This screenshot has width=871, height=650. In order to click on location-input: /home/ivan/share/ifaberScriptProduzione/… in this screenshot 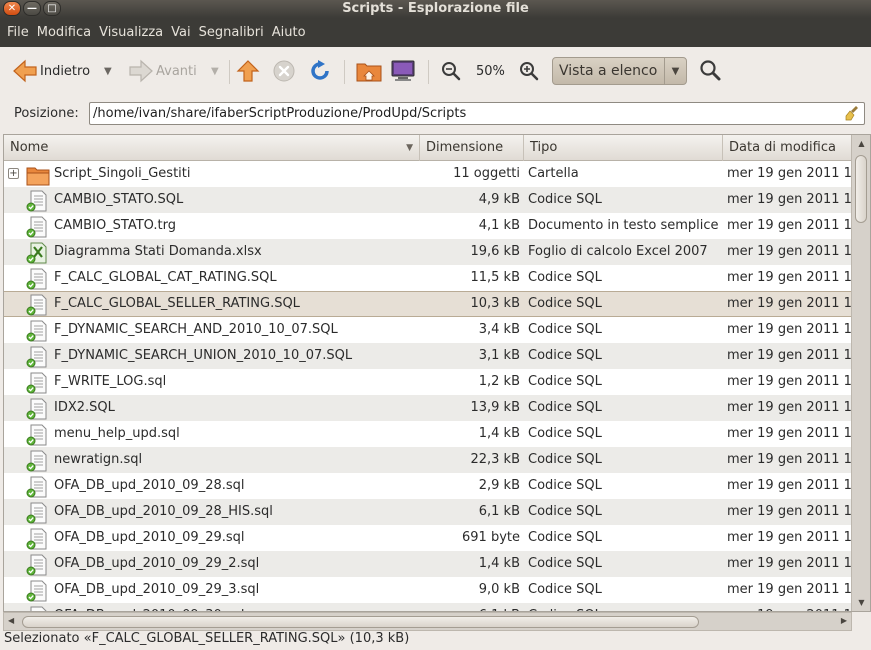, I will do `click(477, 113)`.